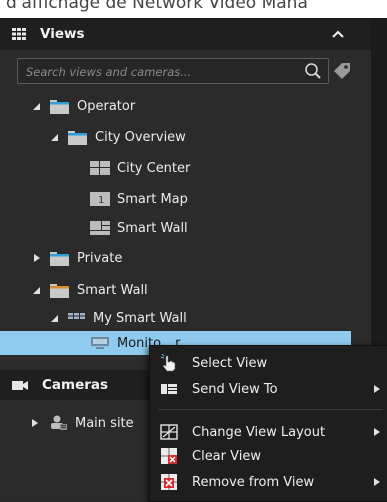 The height and width of the screenshot is (502, 387). I want to click on search-options-icon, so click(343, 71).